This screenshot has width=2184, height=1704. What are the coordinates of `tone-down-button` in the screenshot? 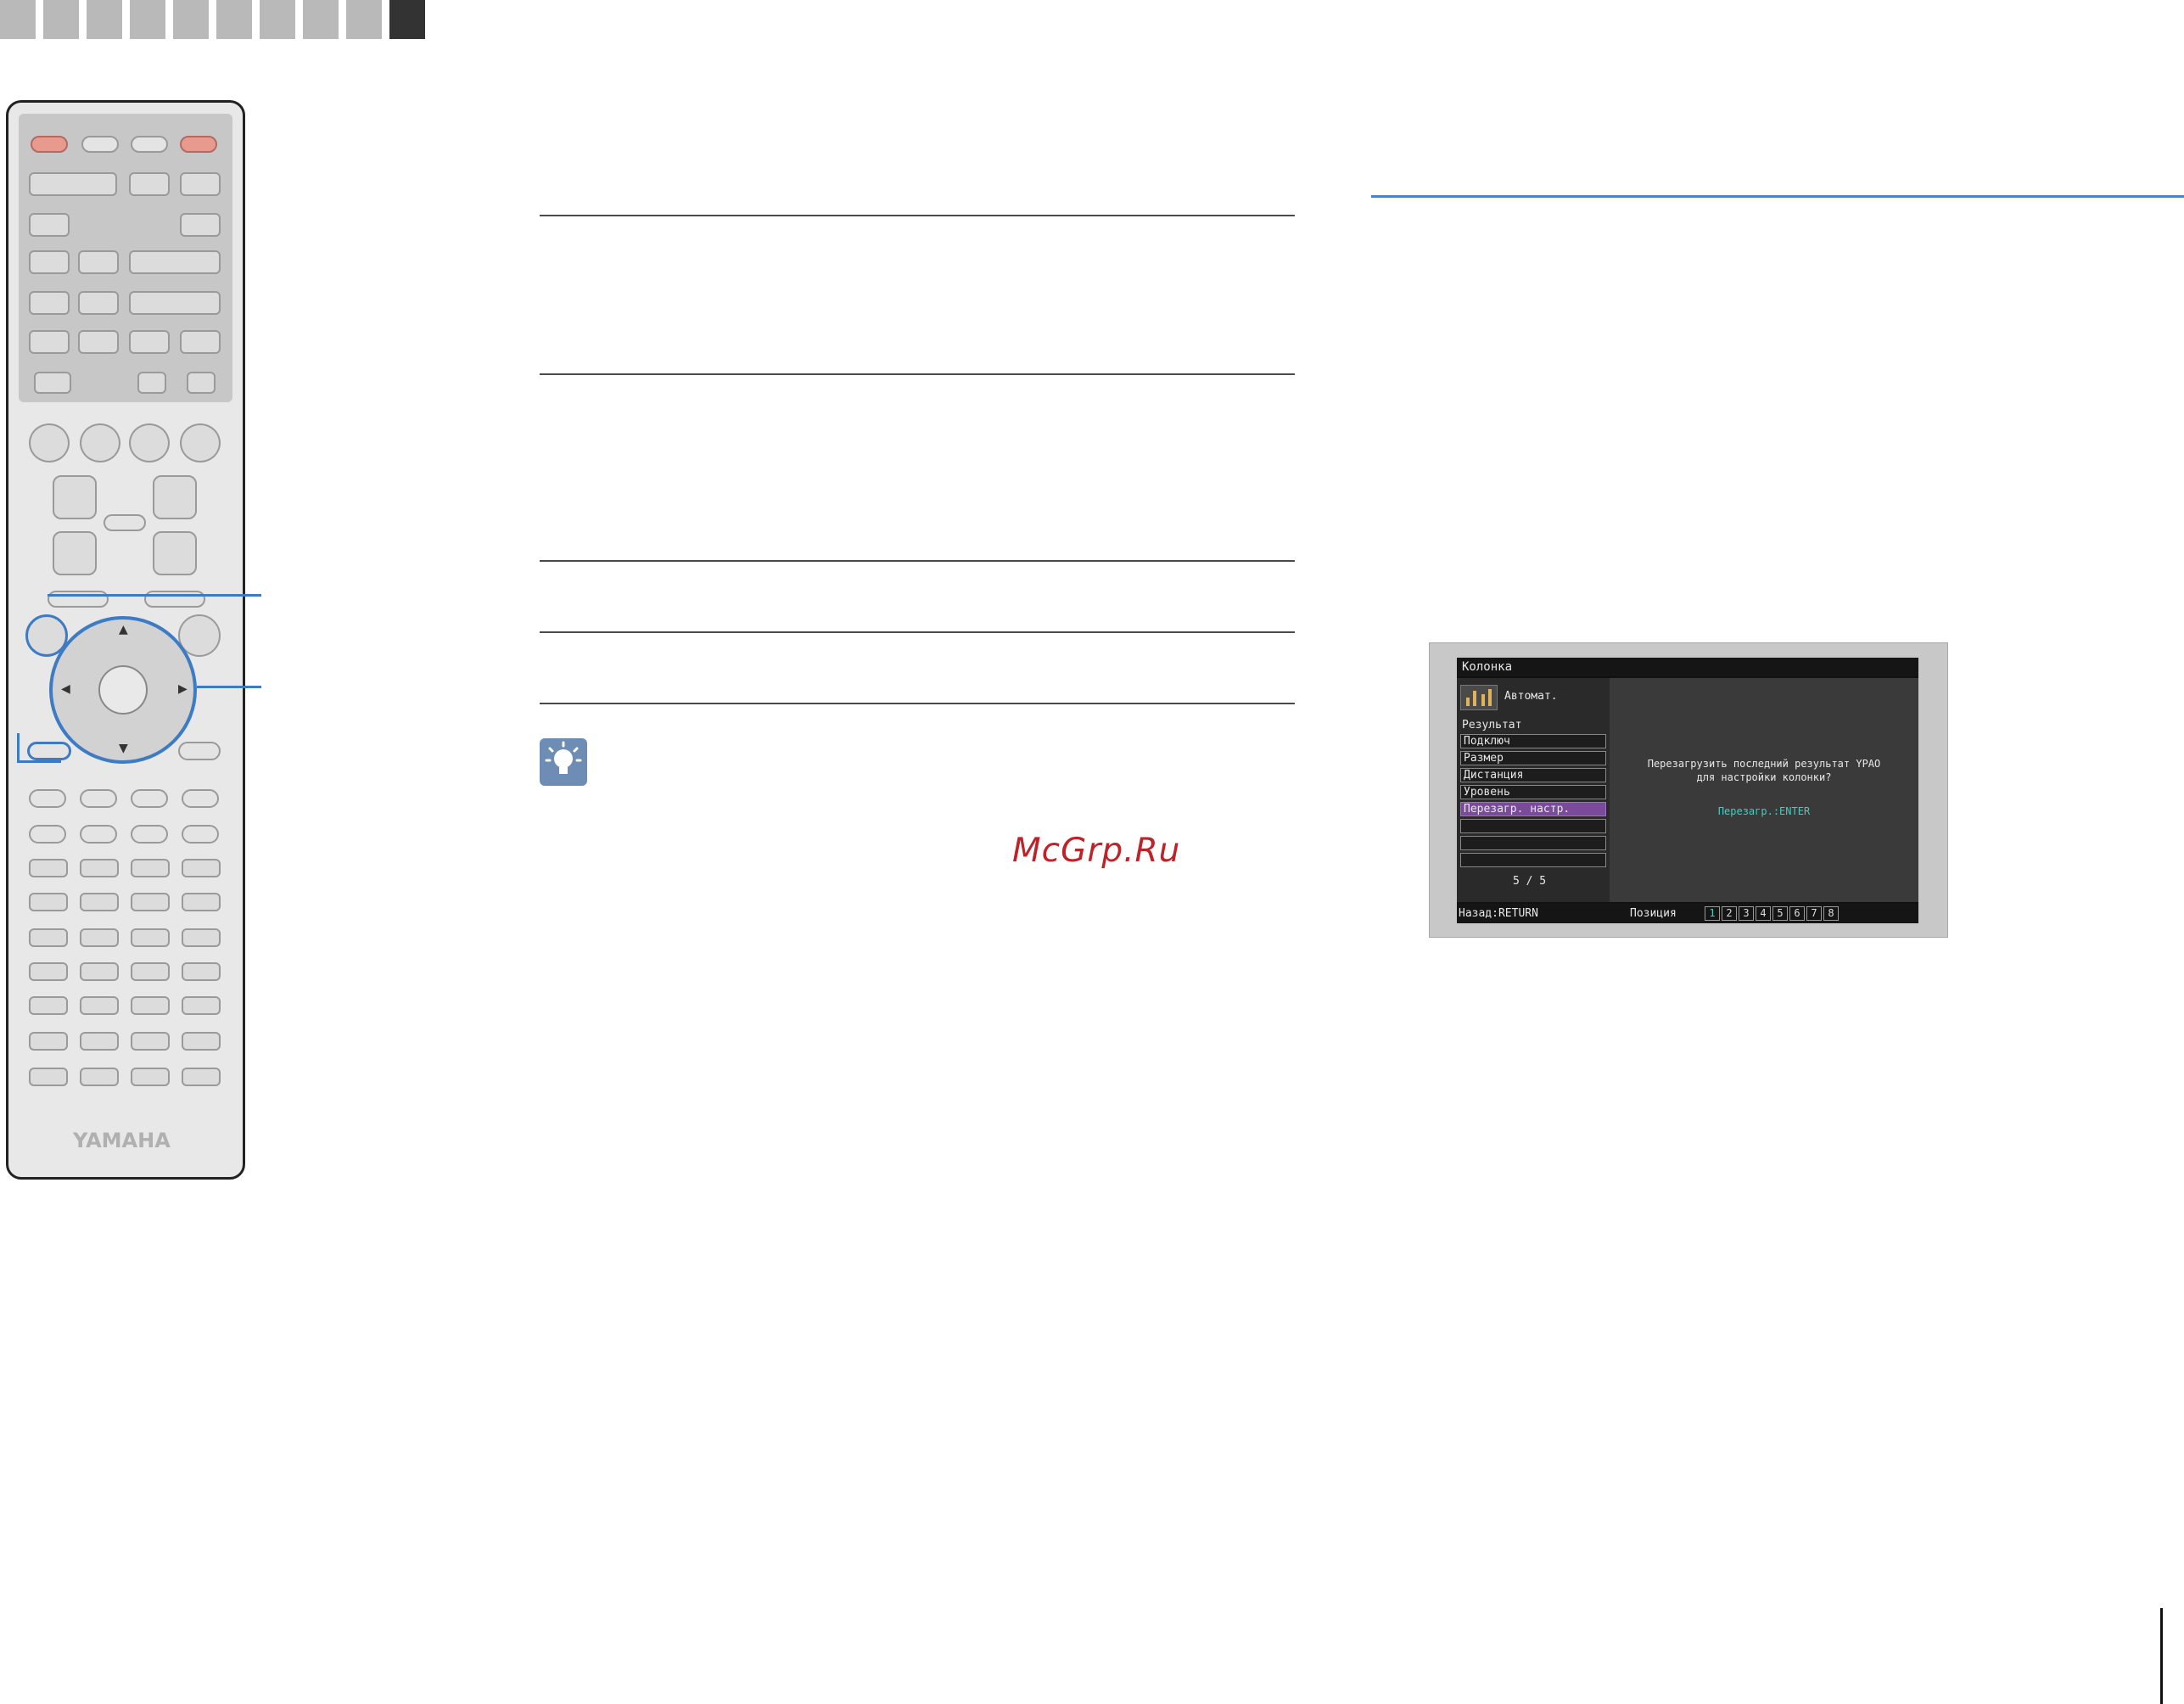 It's located at (100, 1077).